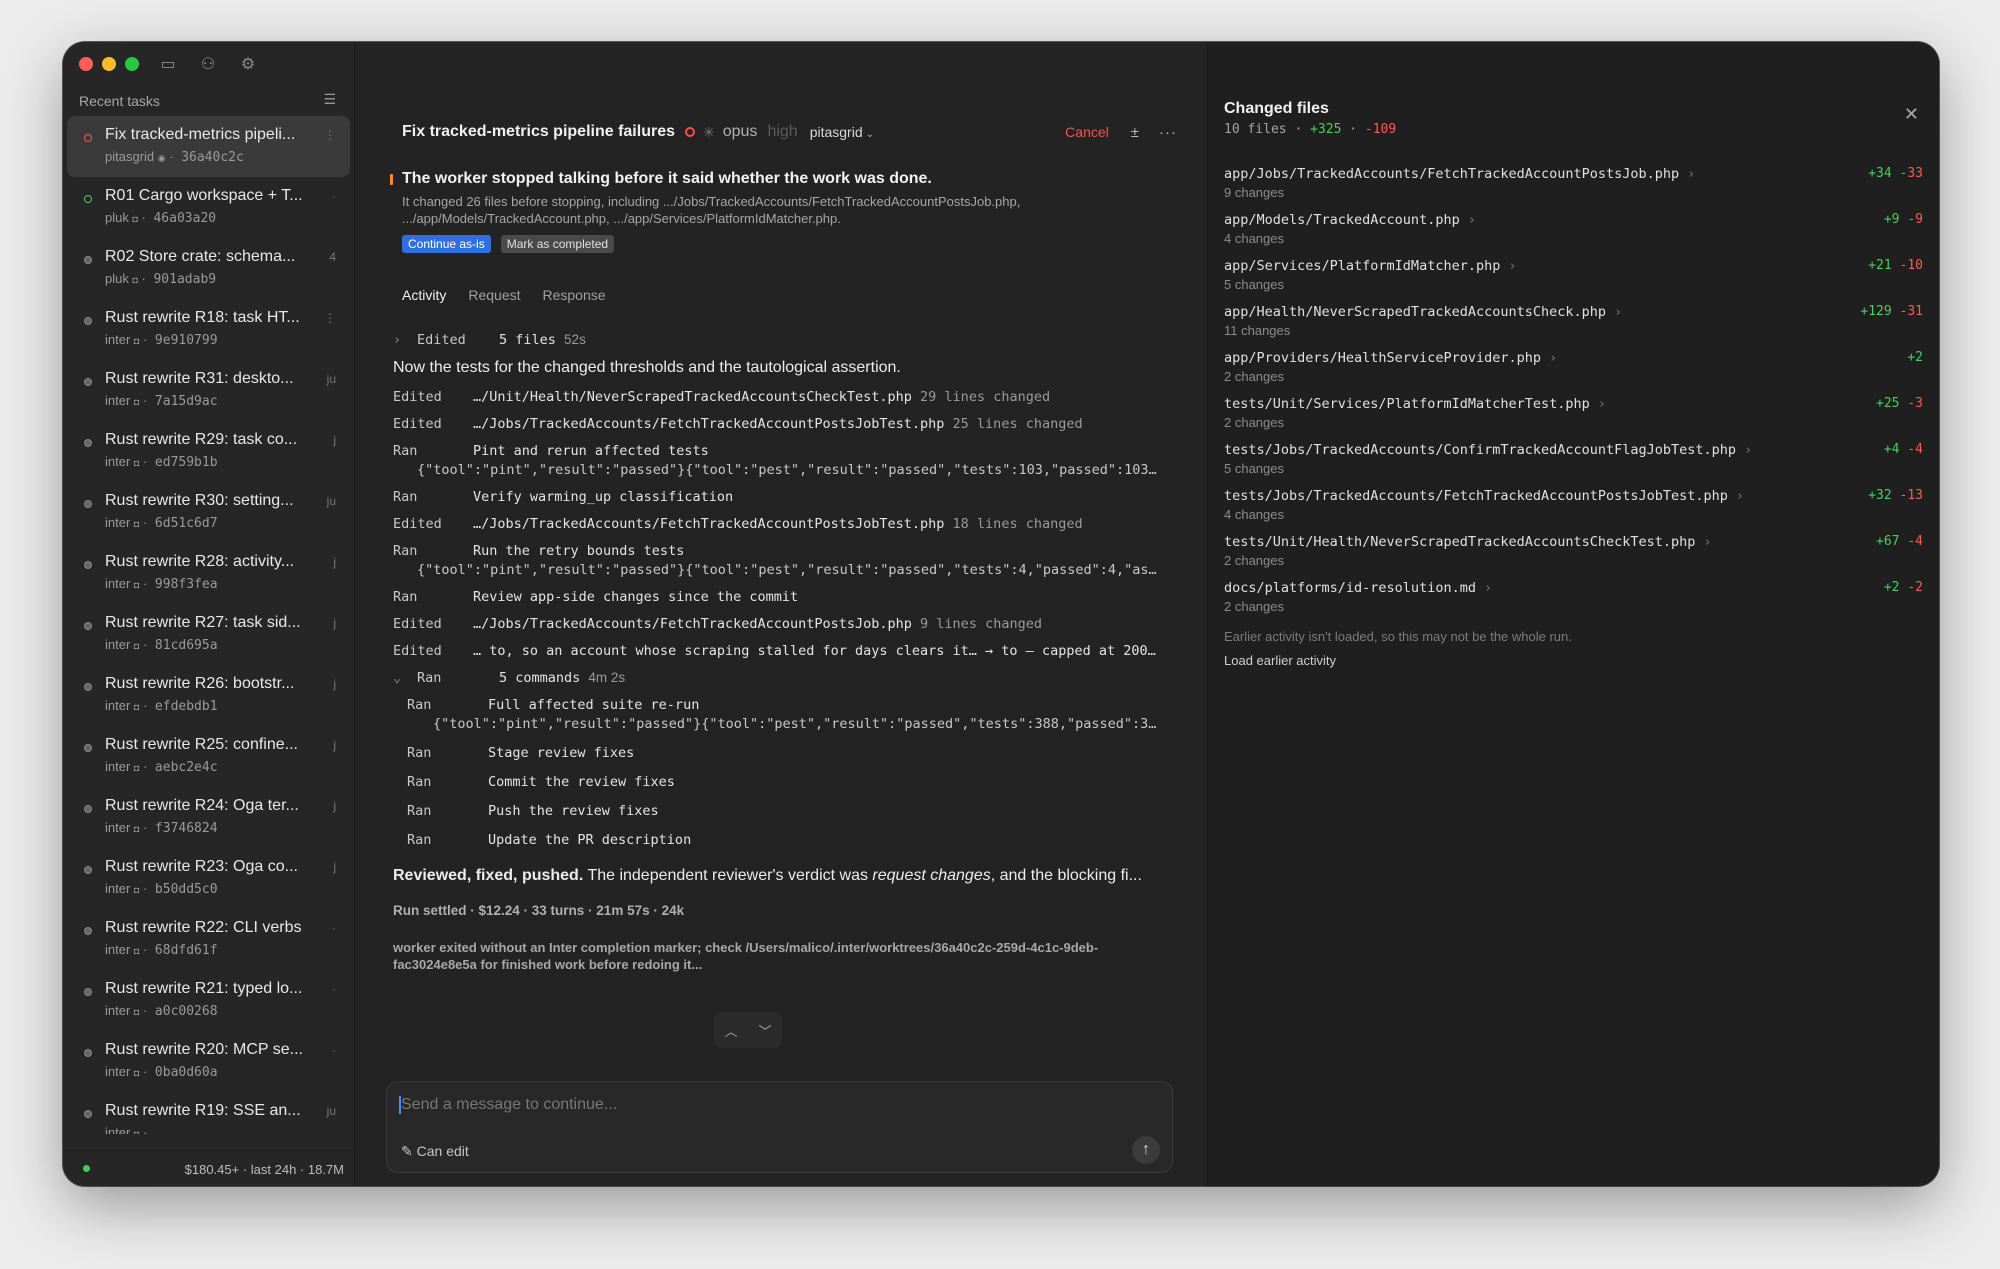 The width and height of the screenshot is (2000, 1269). What do you see at coordinates (574, 295) in the screenshot?
I see `tab-response: Response` at bounding box center [574, 295].